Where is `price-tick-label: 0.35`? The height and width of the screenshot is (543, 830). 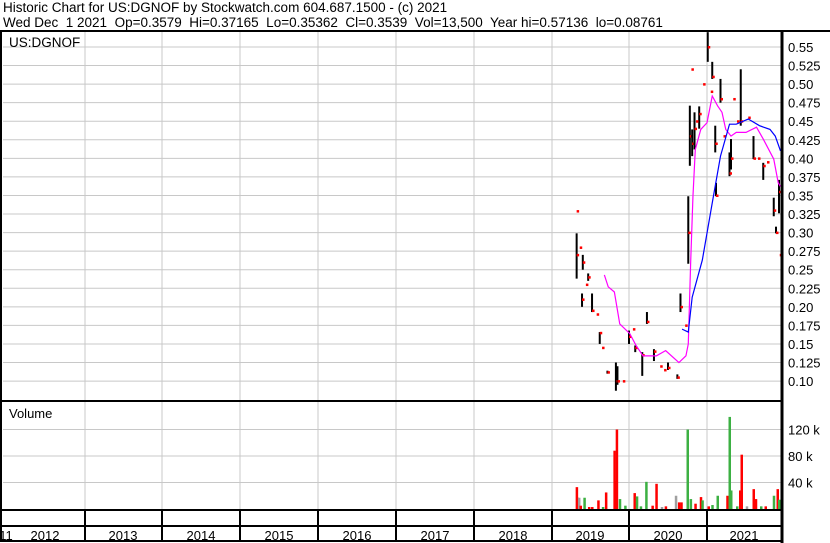 price-tick-label: 0.35 is located at coordinates (800, 195).